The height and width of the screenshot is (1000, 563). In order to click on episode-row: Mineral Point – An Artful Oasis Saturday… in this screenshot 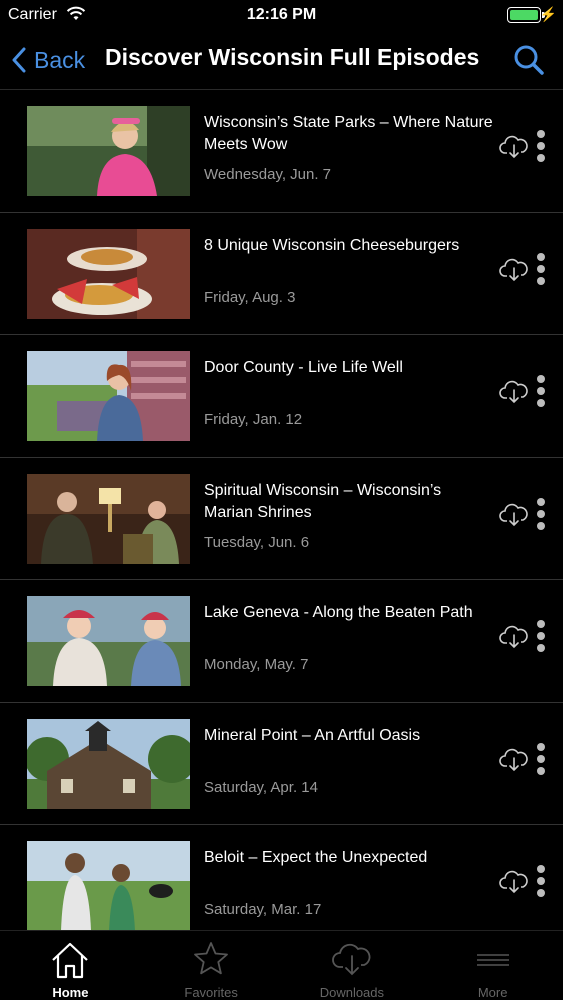, I will do `click(281, 764)`.